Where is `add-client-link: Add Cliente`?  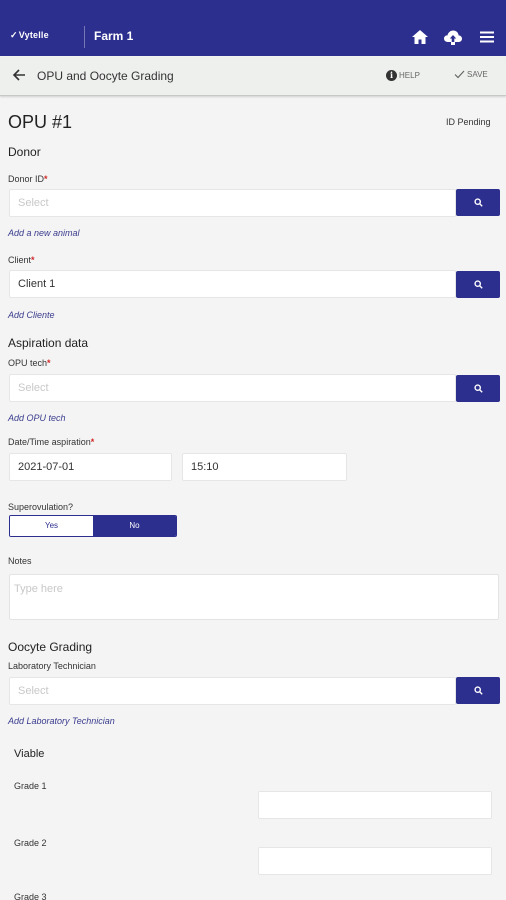
add-client-link: Add Cliente is located at coordinates (31, 315).